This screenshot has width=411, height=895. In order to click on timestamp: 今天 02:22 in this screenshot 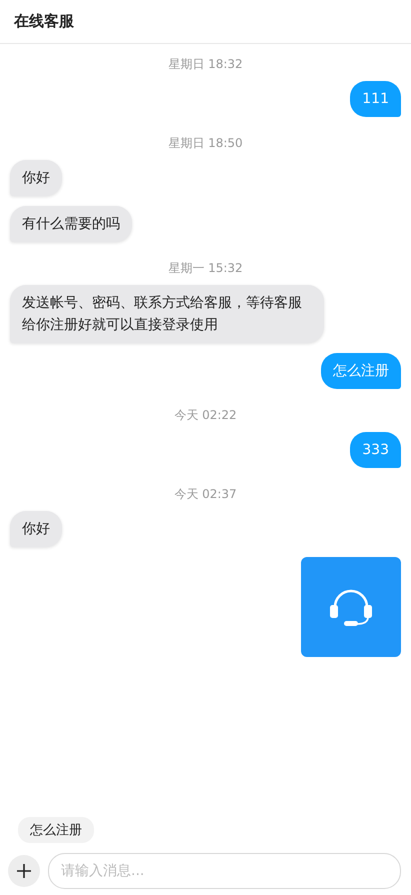, I will do `click(205, 415)`.